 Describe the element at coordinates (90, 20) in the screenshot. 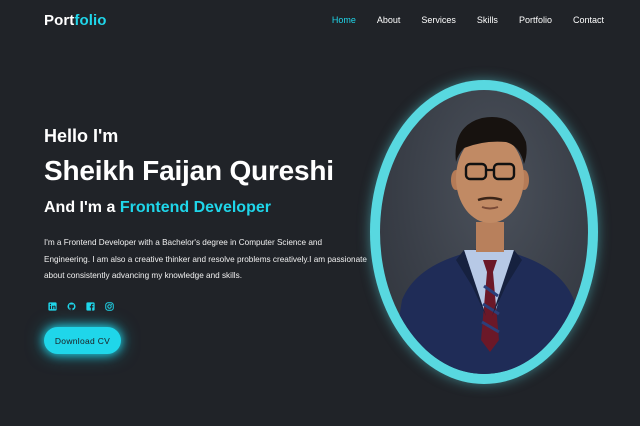

I see `logo-part-2: folio` at that location.